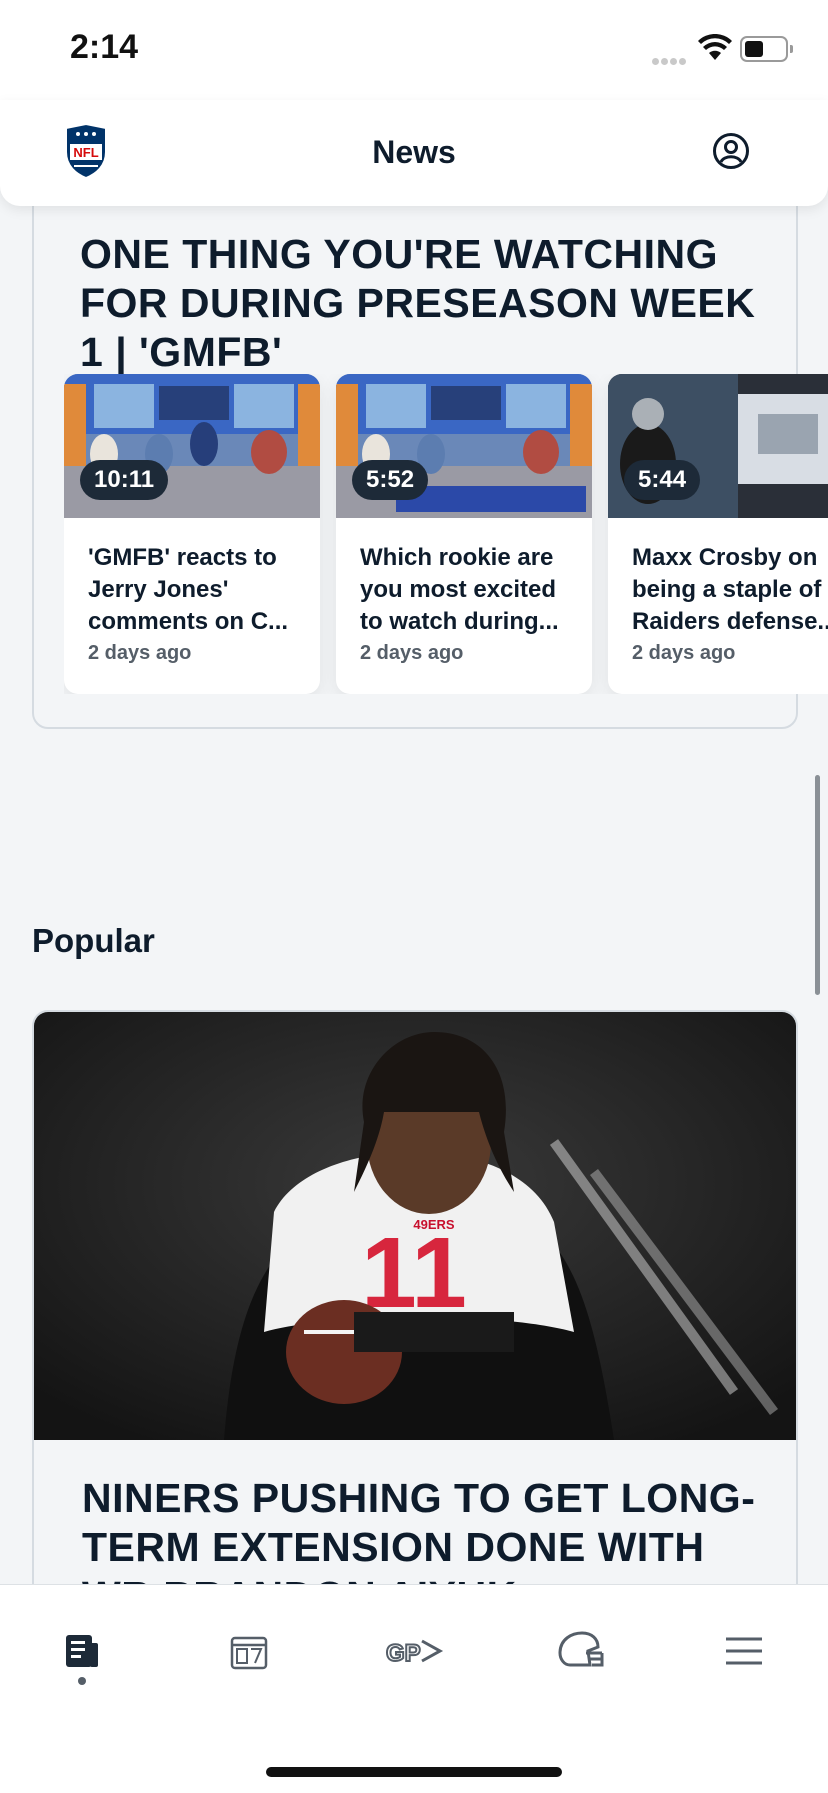 This screenshot has height=1793, width=828. Describe the element at coordinates (744, 1651) in the screenshot. I see `menu-icon` at that location.